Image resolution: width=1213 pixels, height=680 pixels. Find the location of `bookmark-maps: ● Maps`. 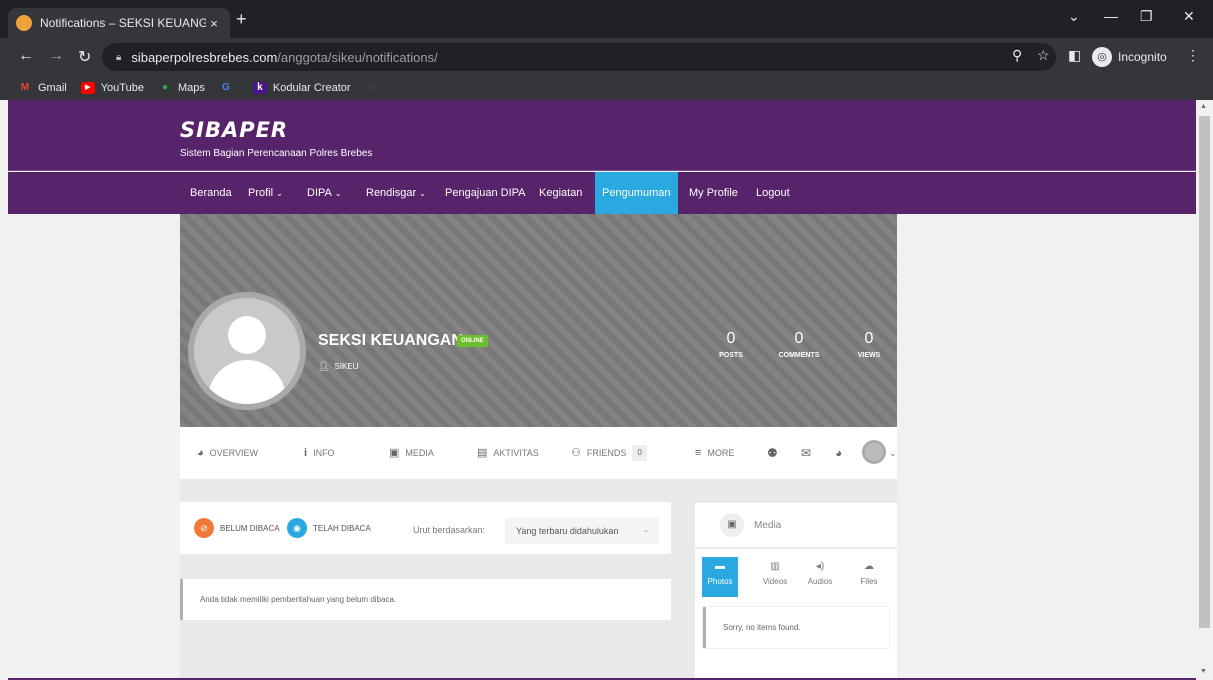

bookmark-maps: ● Maps is located at coordinates (181, 88).